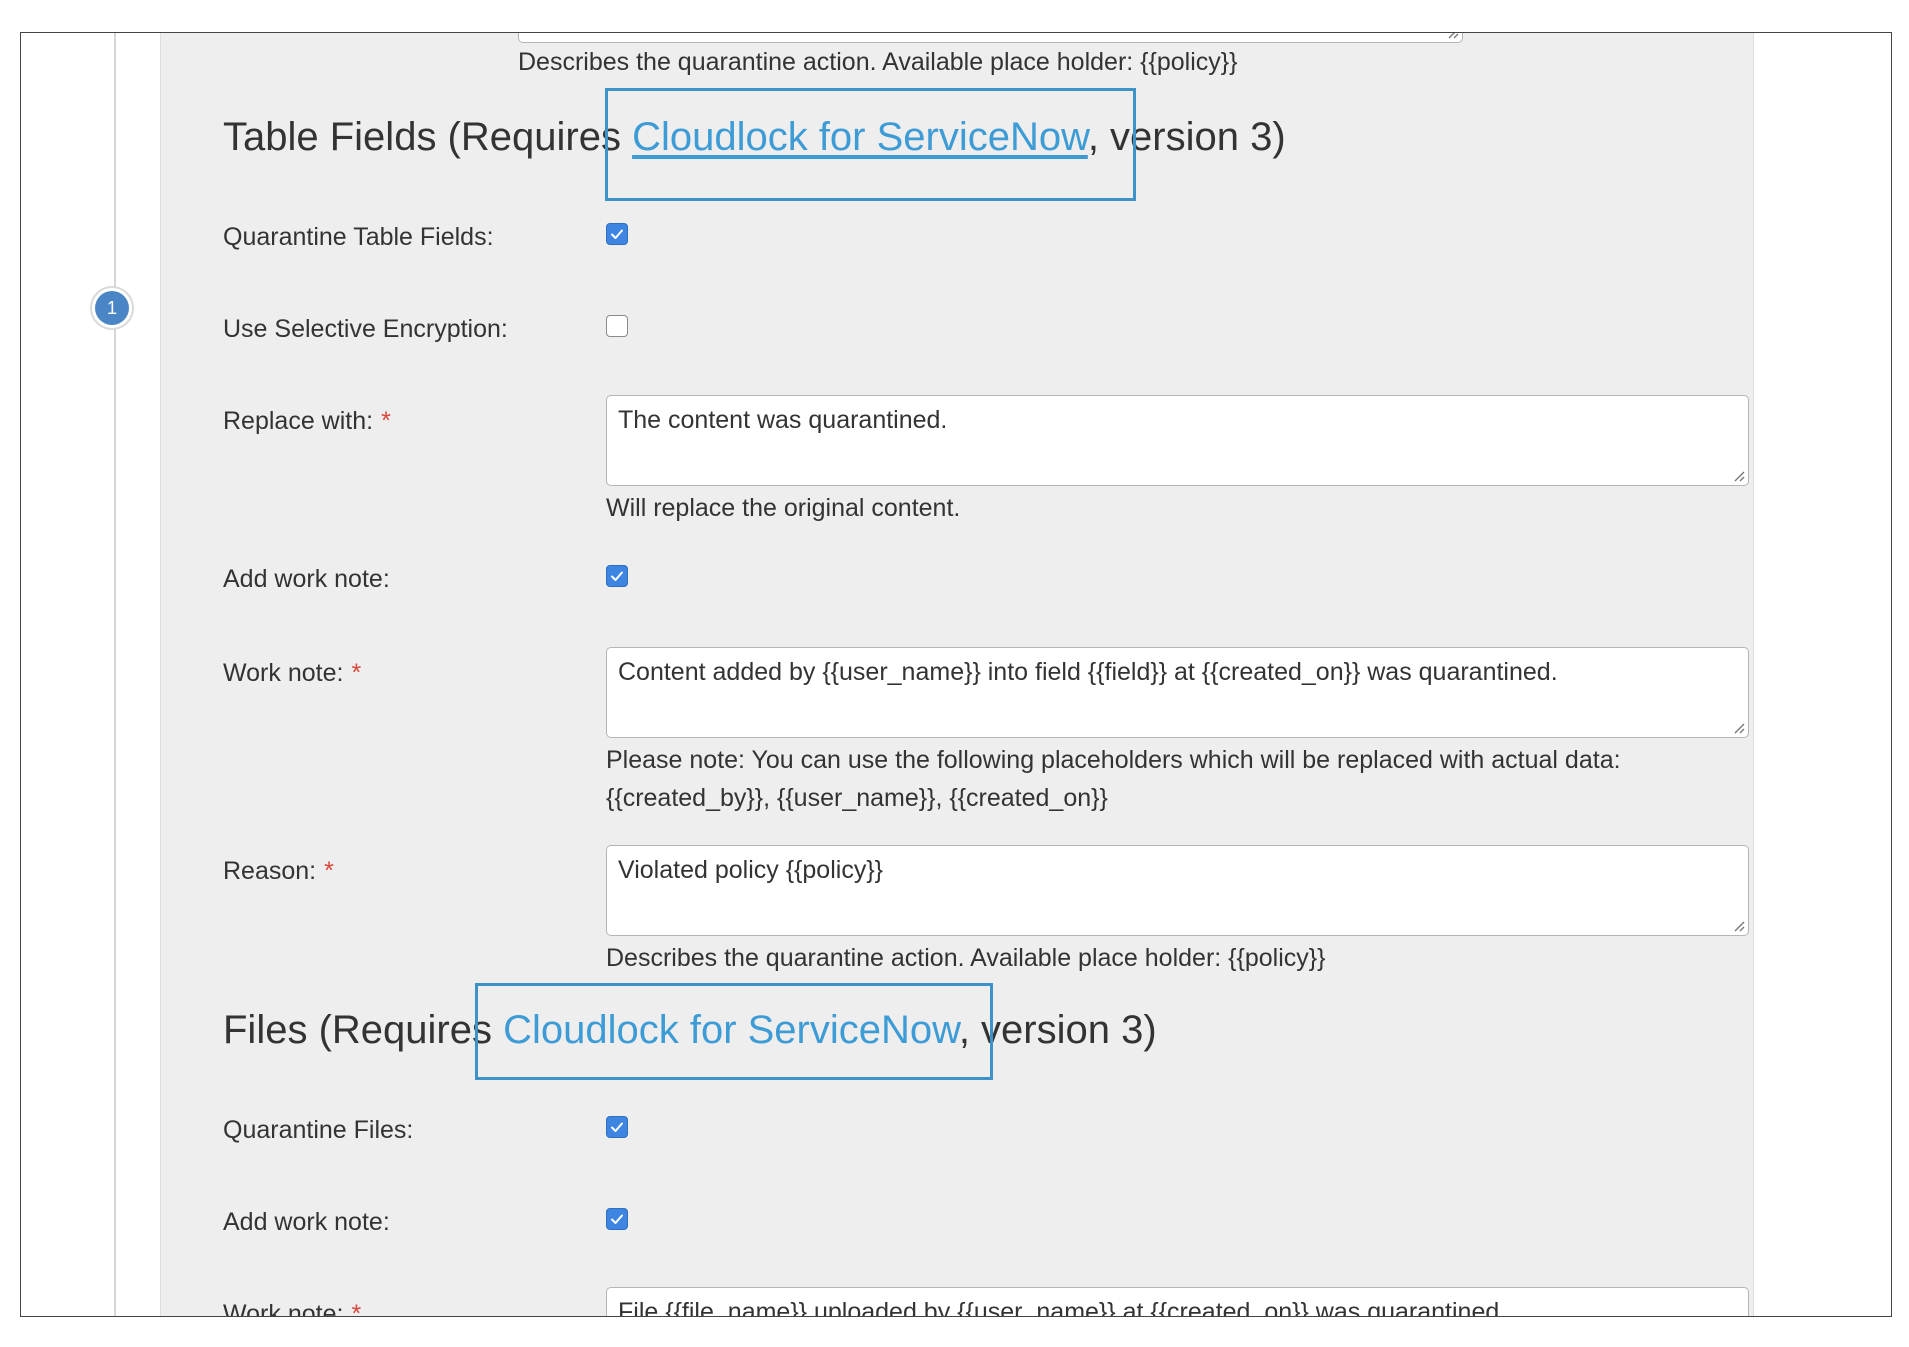 This screenshot has height=1347, width=1909. I want to click on reason-label: Reason: *, so click(278, 871).